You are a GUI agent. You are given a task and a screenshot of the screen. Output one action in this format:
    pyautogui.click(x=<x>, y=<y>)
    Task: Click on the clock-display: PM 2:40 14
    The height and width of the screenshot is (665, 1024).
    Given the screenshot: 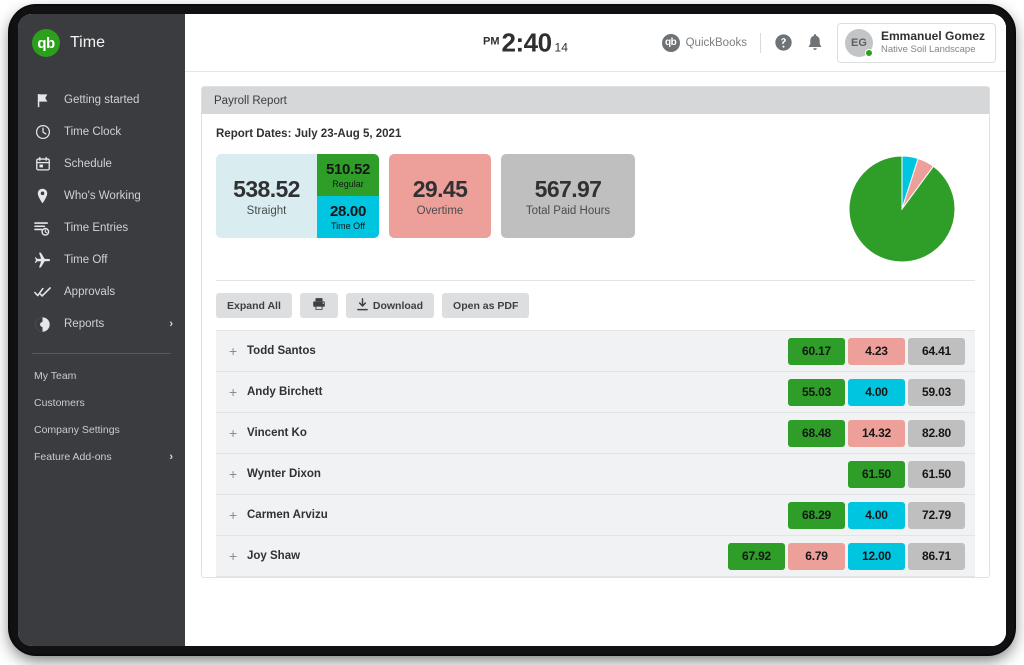 What is the action you would take?
    pyautogui.click(x=525, y=42)
    